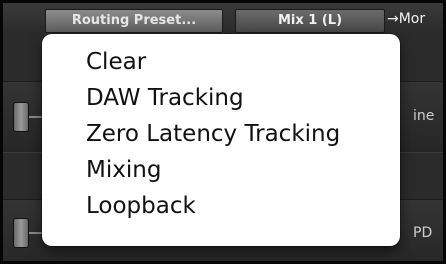 The image size is (446, 264). I want to click on menu-item-daw-tracking: DAW Tracking, so click(221, 98).